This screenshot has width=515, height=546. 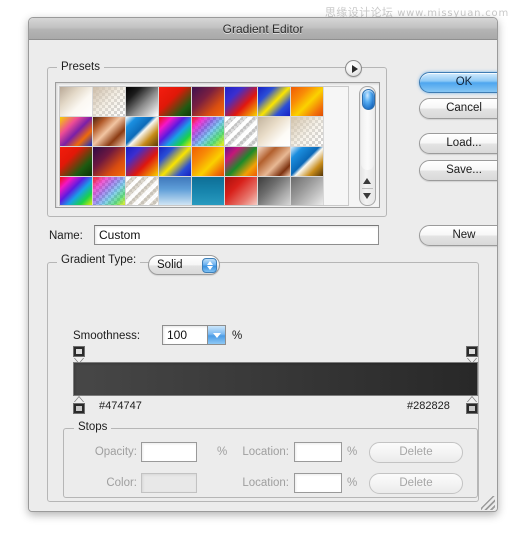 I want to click on smoothness-unit: %, so click(x=237, y=336).